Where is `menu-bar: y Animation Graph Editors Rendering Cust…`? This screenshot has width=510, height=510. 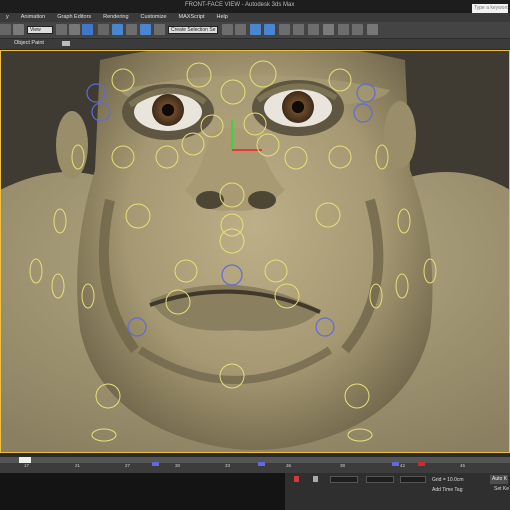
menu-bar: y Animation Graph Editors Rendering Cust… is located at coordinates (255, 17).